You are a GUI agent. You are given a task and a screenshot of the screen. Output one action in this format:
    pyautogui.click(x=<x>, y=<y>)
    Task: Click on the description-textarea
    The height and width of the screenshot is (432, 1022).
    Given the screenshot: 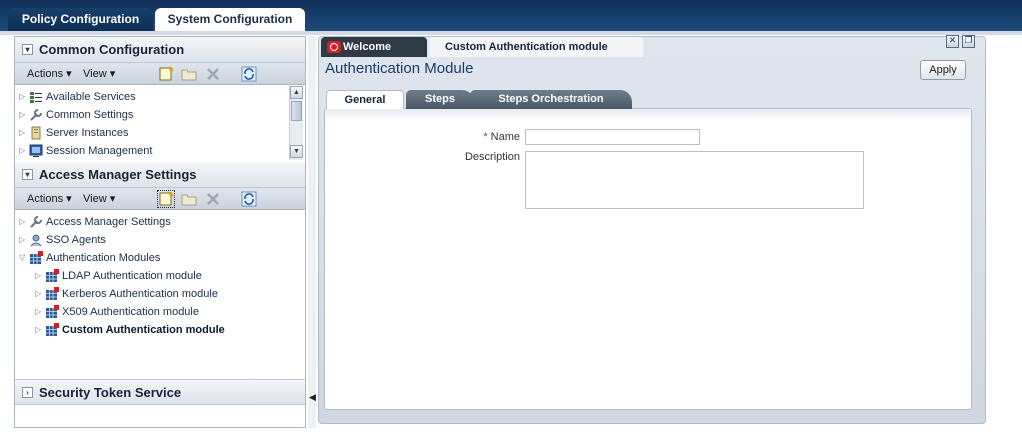 What is the action you would take?
    pyautogui.click(x=694, y=180)
    